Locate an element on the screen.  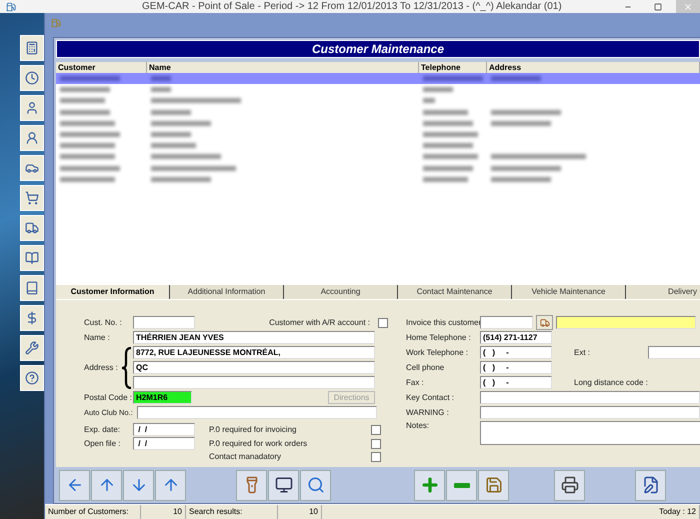
truck-icon is located at coordinates (545, 323).